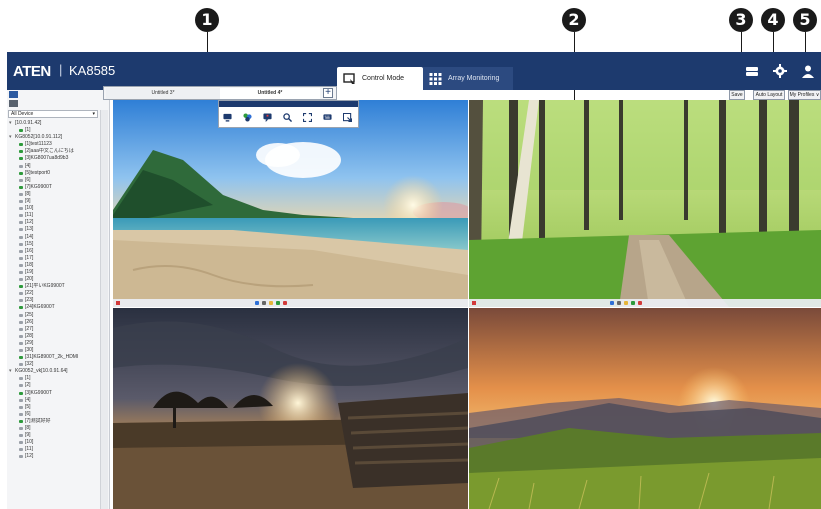 Image resolution: width=821 pixels, height=509 pixels. Describe the element at coordinates (163, 93) in the screenshot. I see `layout-tab-untitled-3: Untitled 3*` at that location.